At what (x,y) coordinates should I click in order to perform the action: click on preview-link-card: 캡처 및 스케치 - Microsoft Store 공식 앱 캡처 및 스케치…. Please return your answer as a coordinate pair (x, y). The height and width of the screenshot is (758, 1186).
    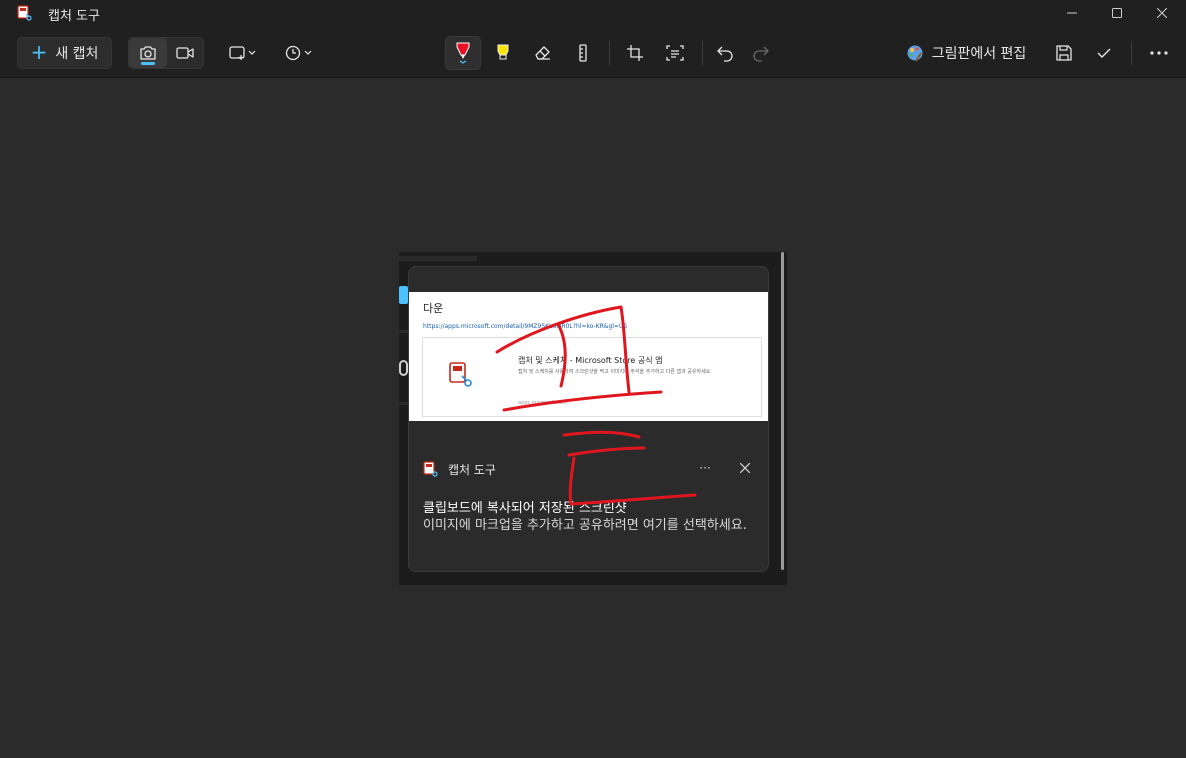
    Looking at the image, I should click on (592, 377).